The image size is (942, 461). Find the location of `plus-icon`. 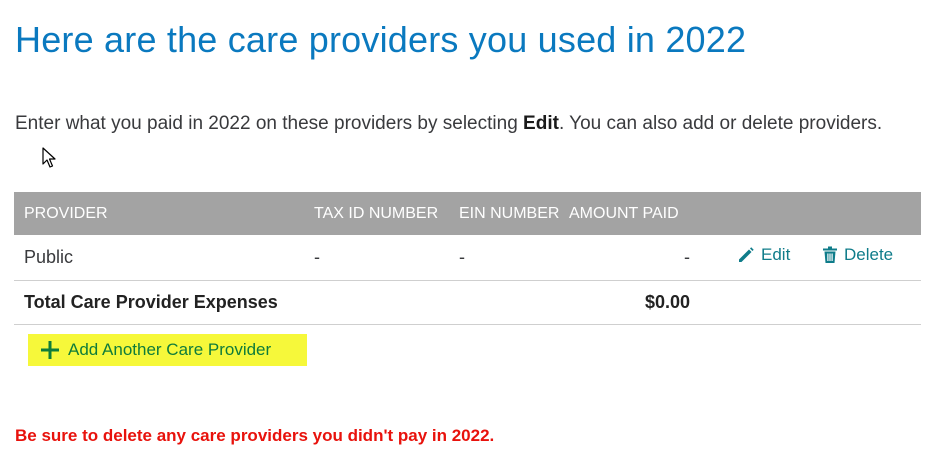

plus-icon is located at coordinates (50, 350).